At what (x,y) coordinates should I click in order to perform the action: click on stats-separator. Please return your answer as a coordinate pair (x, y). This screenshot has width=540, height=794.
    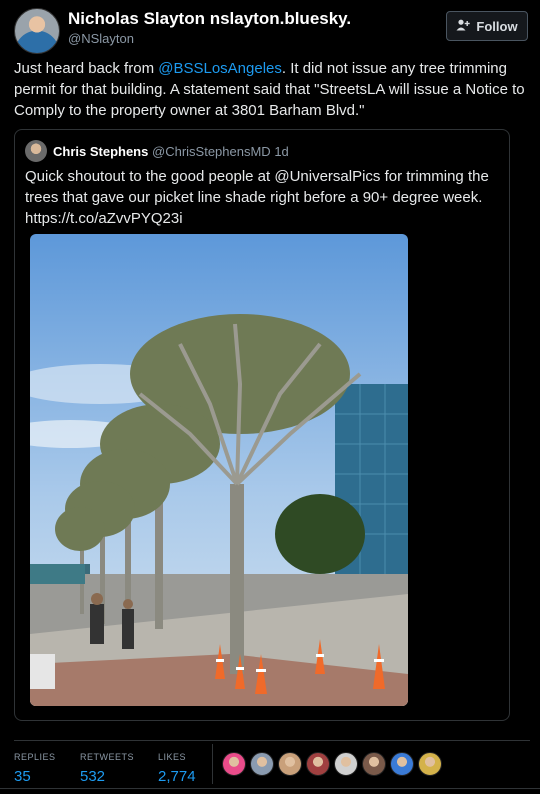
    Looking at the image, I should click on (212, 764).